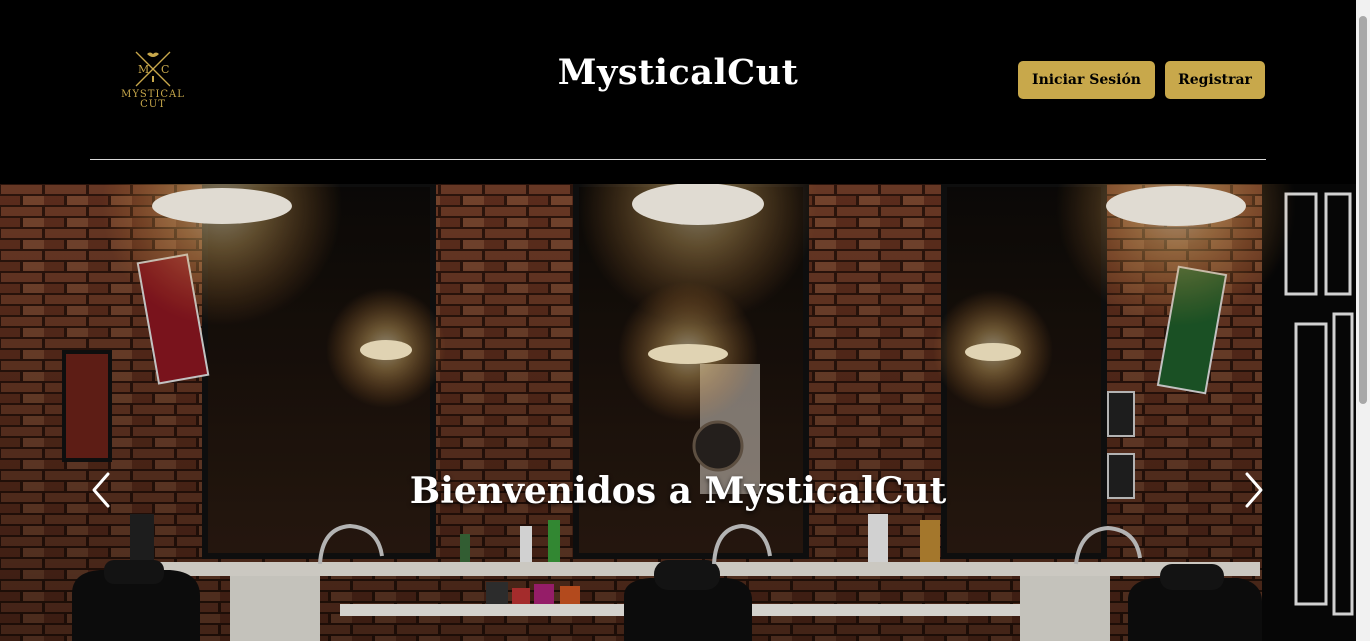 This screenshot has height=641, width=1370. I want to click on vertical-scrollbar, so click(1363, 320).